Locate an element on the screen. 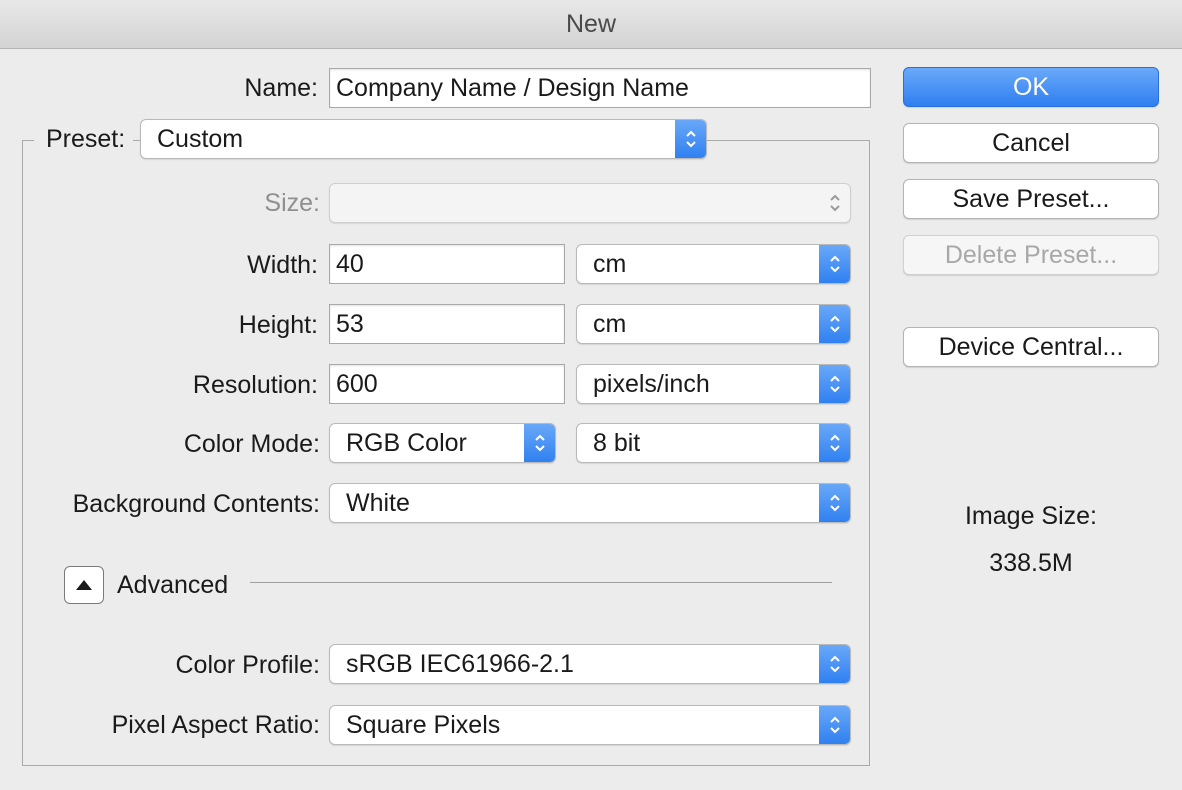 The height and width of the screenshot is (790, 1182). resolution-unit-popup: pixels/inch is located at coordinates (713, 384).